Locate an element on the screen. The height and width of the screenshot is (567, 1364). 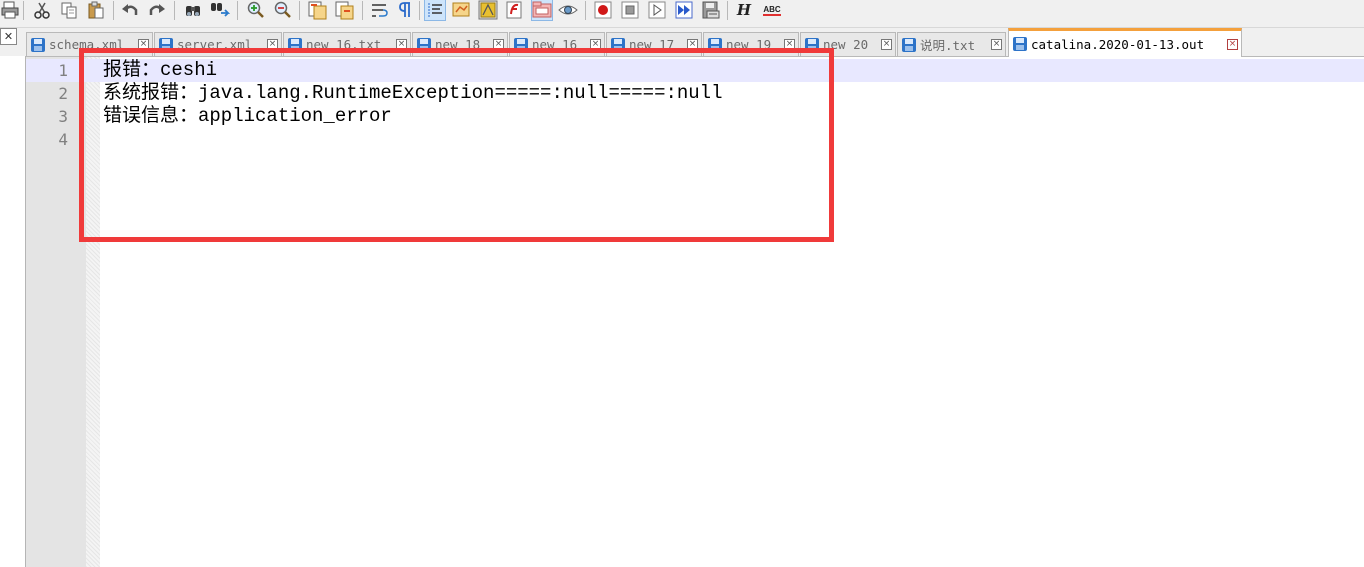
toolbar: H ABC is located at coordinates (682, 14).